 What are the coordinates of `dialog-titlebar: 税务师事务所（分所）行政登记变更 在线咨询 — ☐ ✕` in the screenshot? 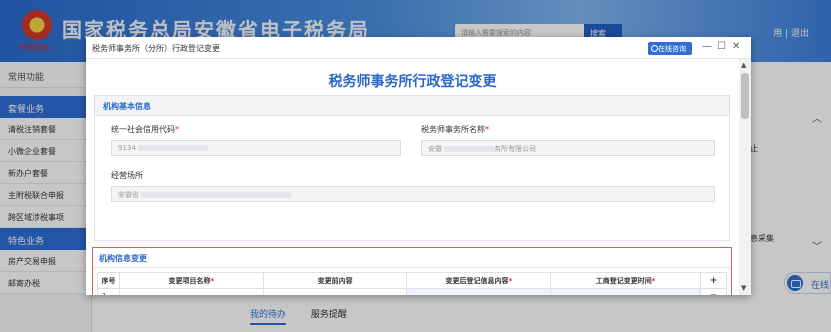 It's located at (418, 48).